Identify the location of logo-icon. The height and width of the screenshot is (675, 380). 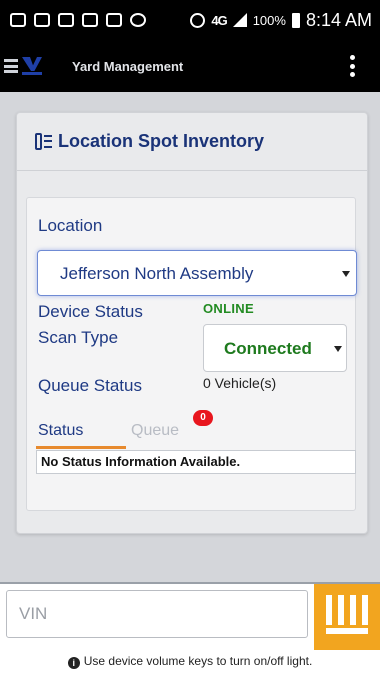
(32, 66).